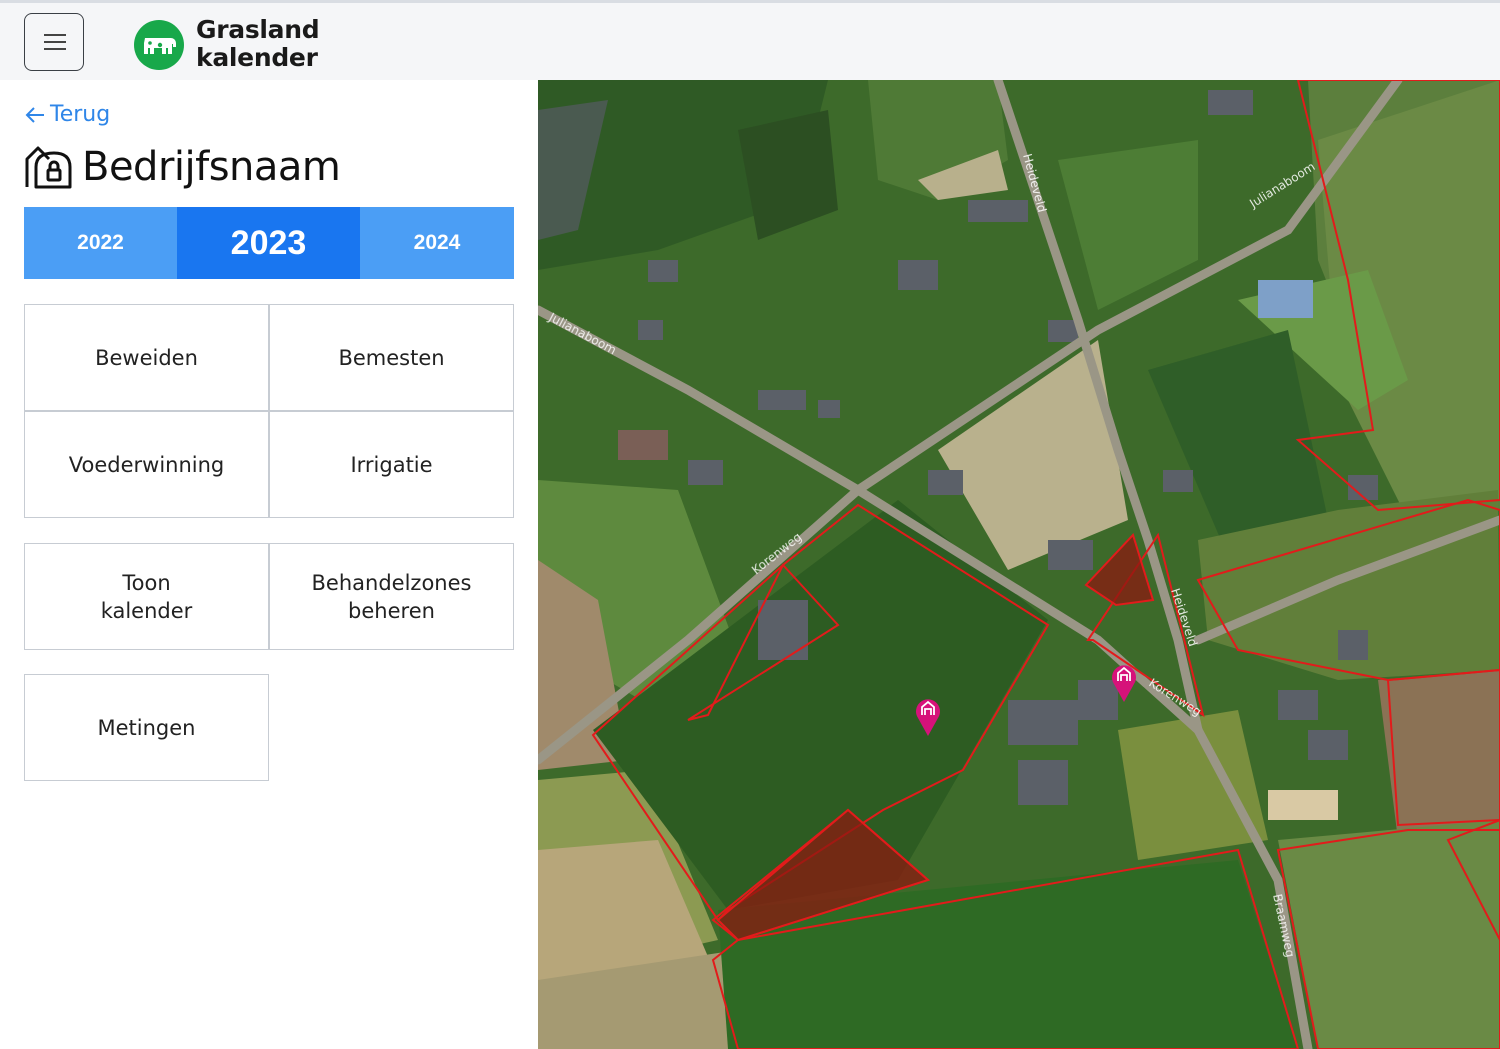 This screenshot has height=1049, width=1500. Describe the element at coordinates (146, 727) in the screenshot. I see `metingen-button: Metingen` at that location.